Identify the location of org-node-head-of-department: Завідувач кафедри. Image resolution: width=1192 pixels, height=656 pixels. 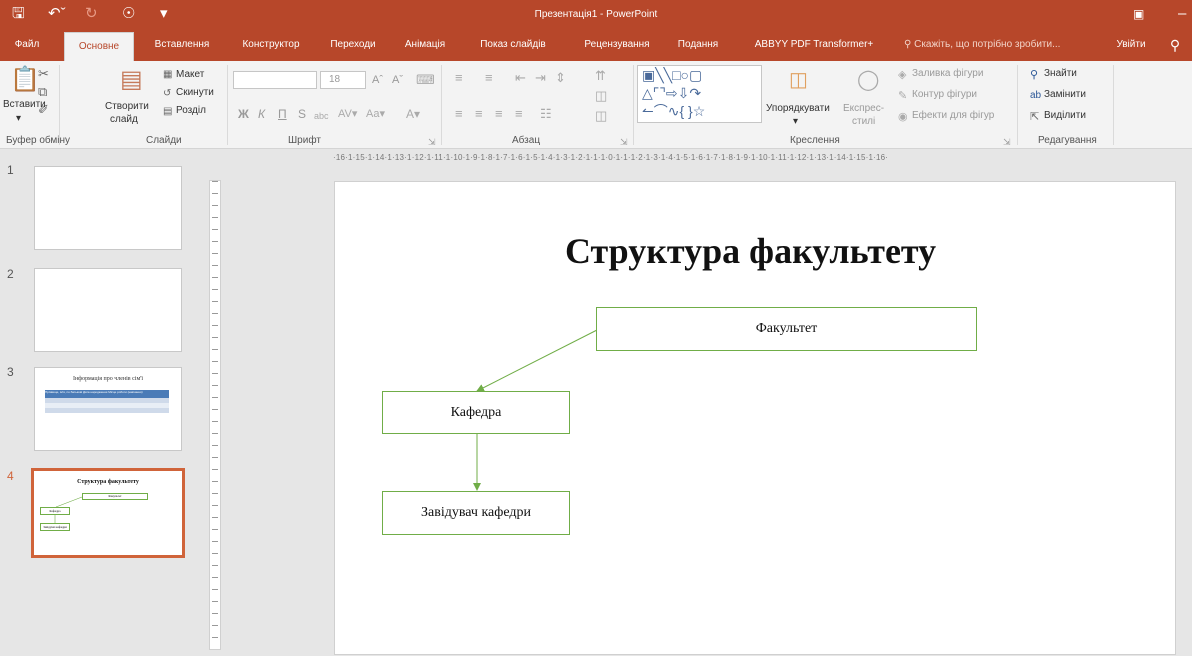
(476, 513).